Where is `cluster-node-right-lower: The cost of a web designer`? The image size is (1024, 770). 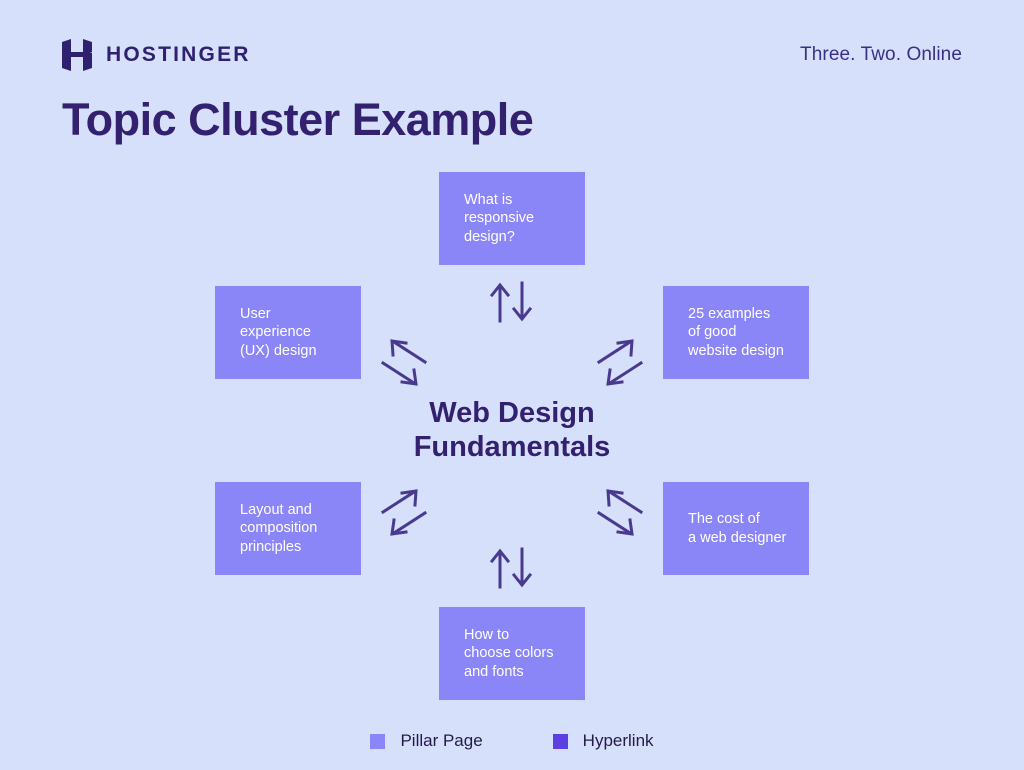 cluster-node-right-lower: The cost of a web designer is located at coordinates (736, 528).